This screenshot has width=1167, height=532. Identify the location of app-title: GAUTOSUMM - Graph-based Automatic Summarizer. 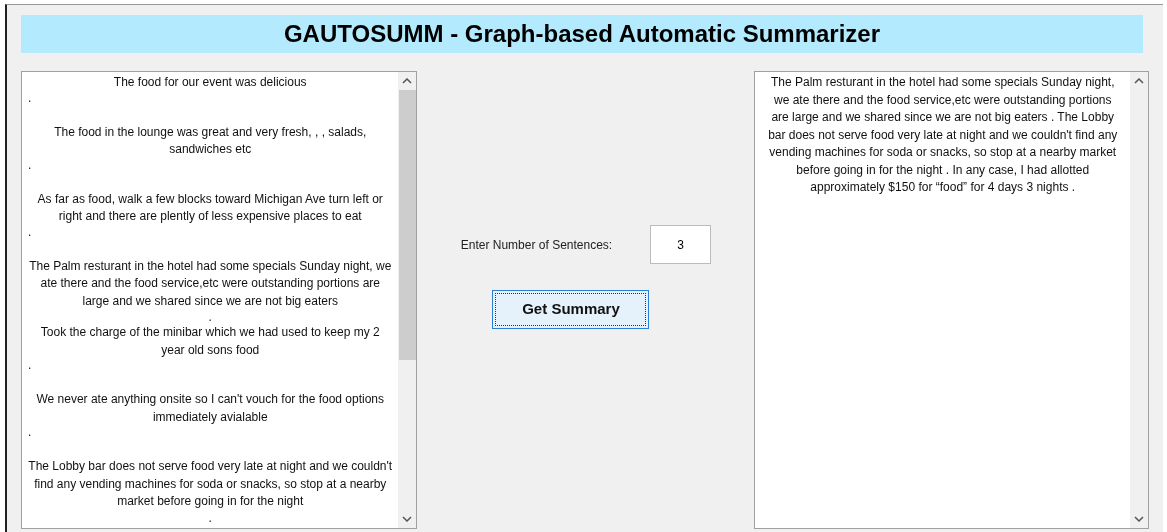
(582, 34).